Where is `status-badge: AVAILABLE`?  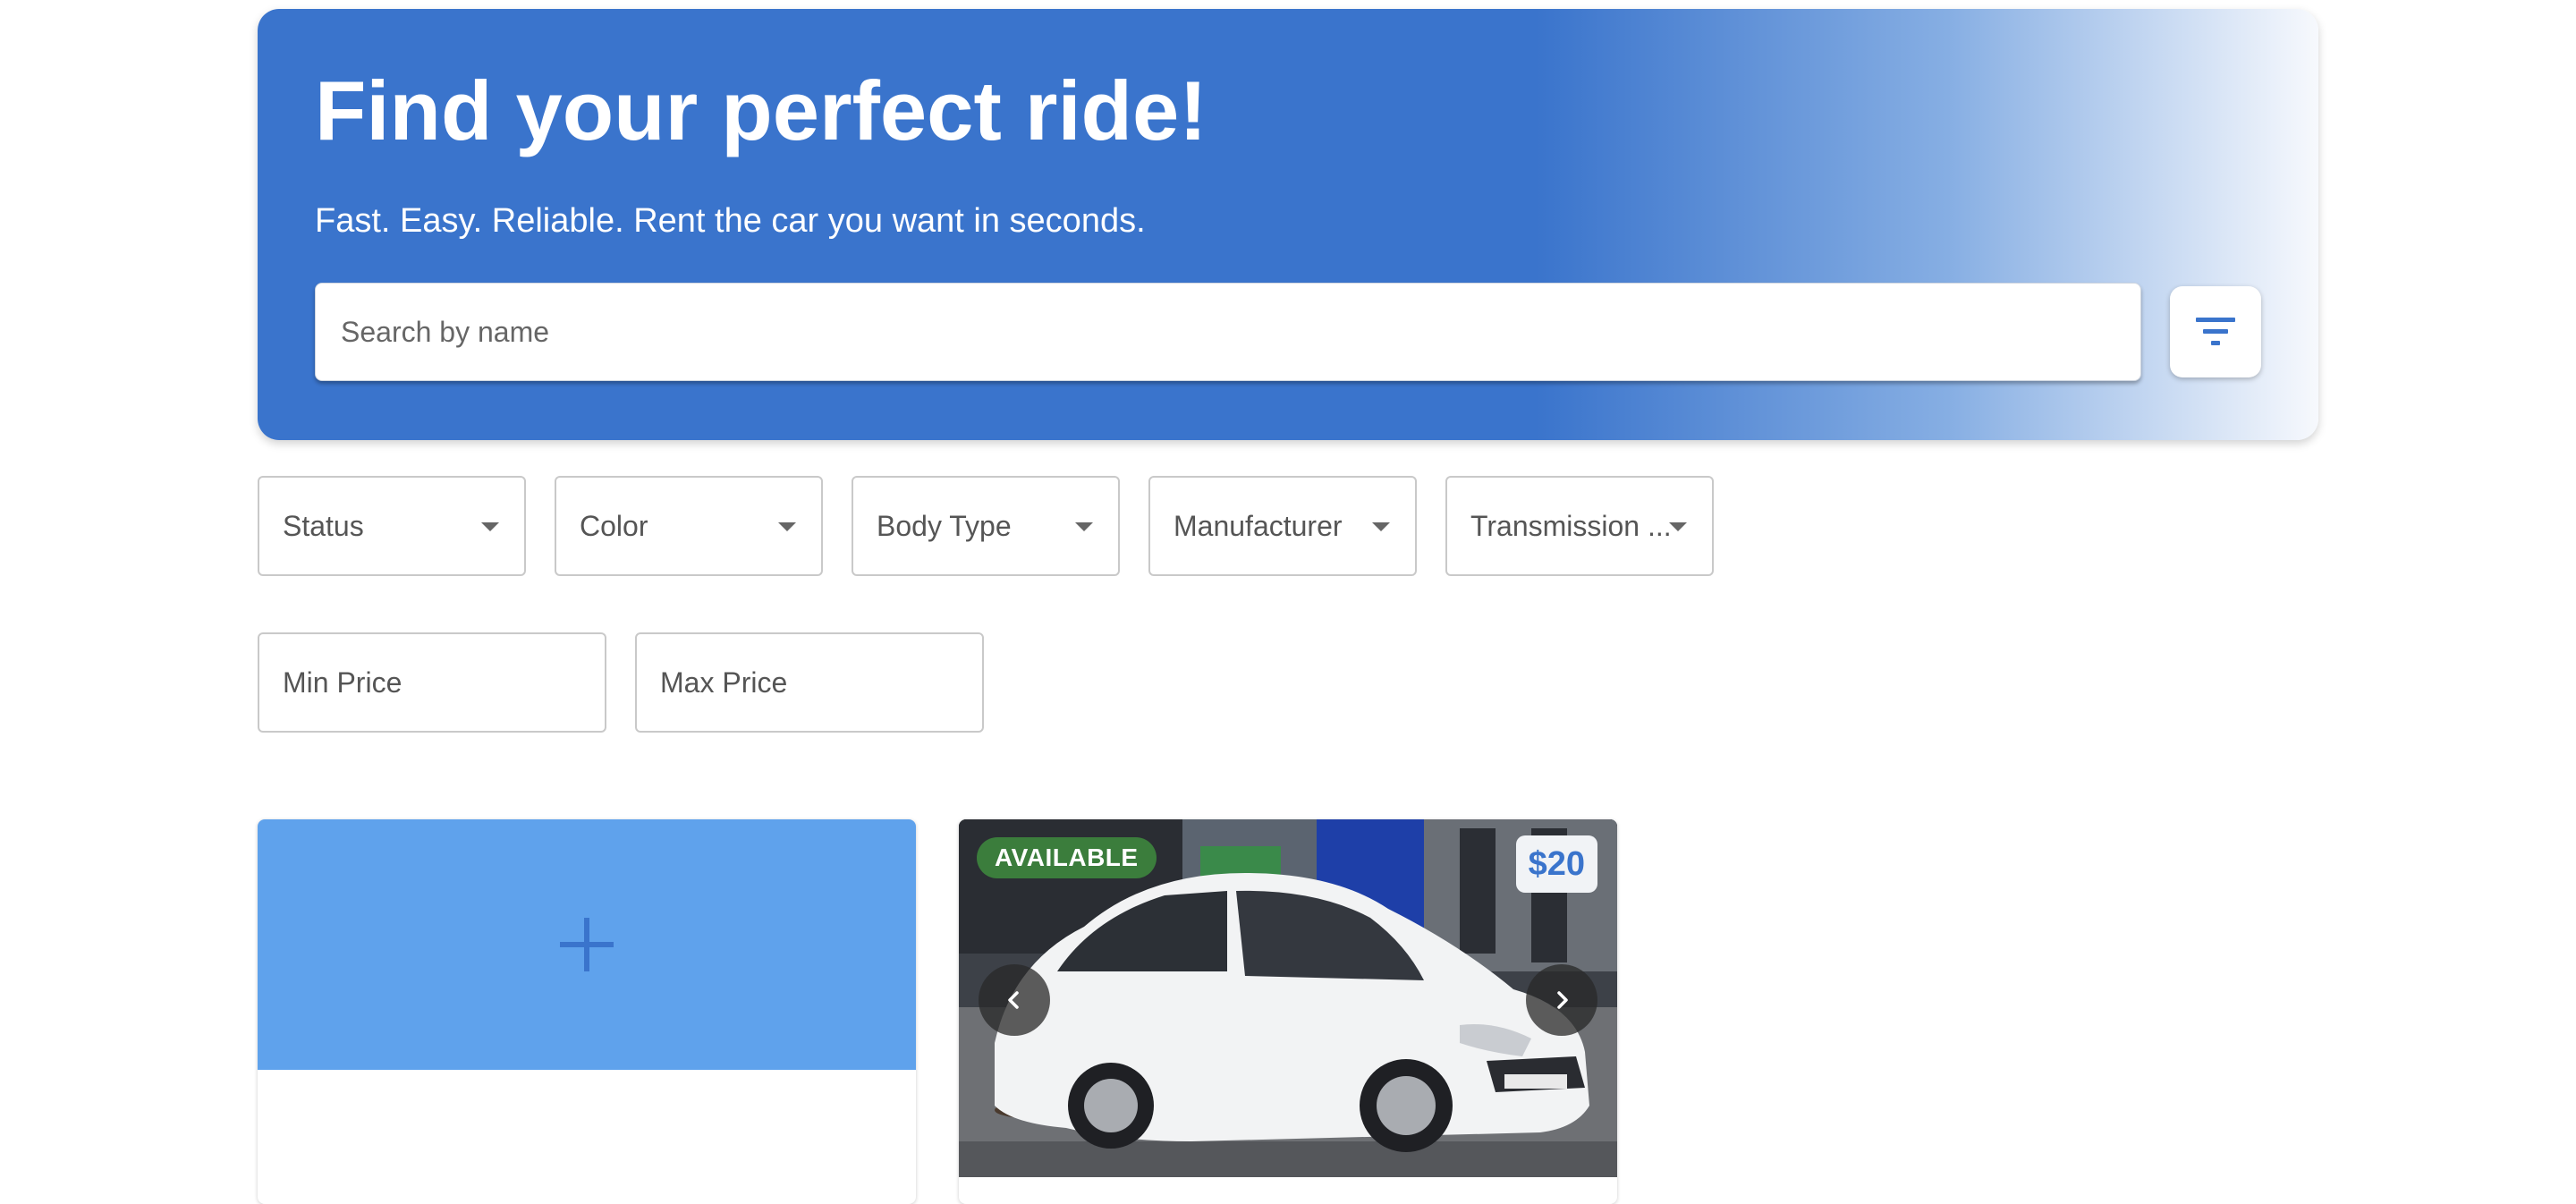
status-badge: AVAILABLE is located at coordinates (1067, 858).